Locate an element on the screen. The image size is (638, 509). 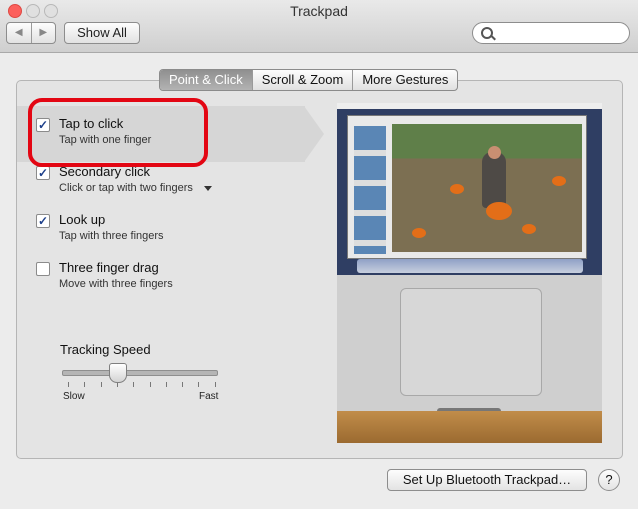
tracking-speed-label: Tracking Speed is located at coordinates (105, 349).